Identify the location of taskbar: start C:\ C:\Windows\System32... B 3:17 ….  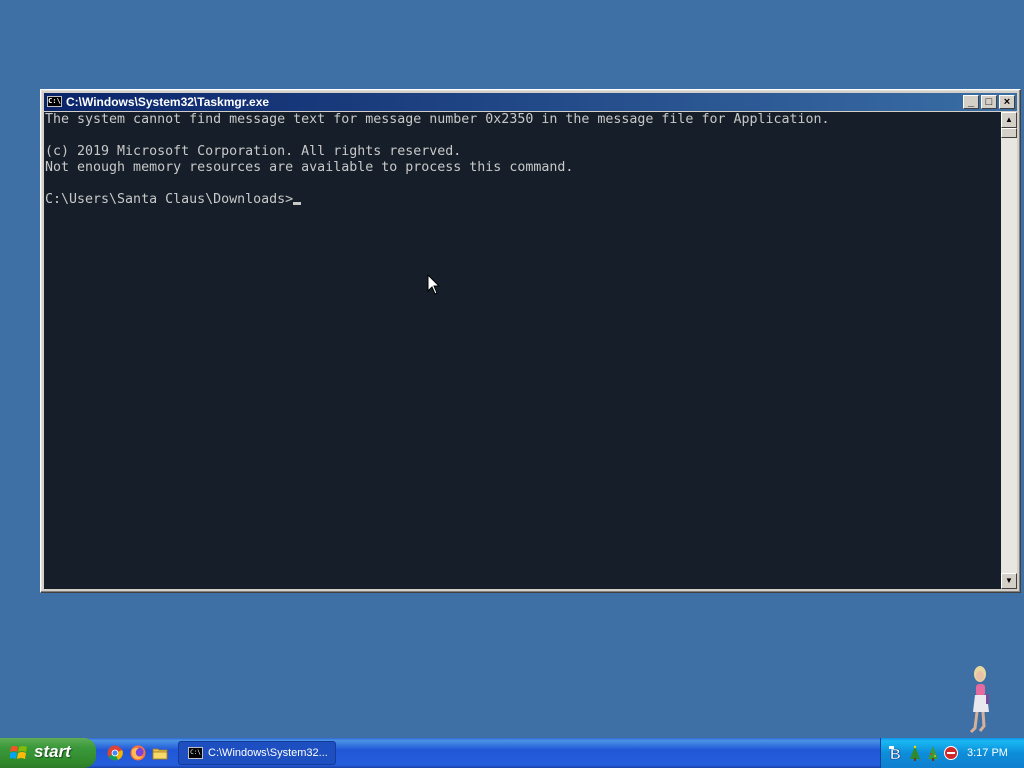
(512, 753).